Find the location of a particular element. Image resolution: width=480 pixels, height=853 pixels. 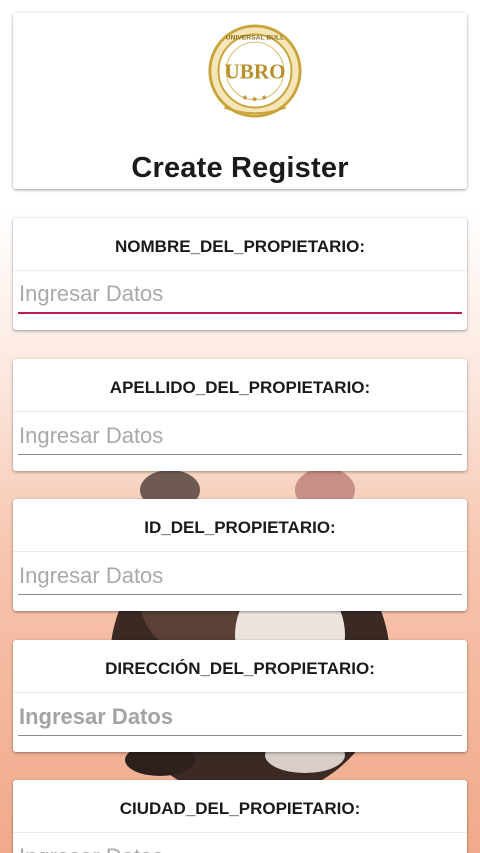

field-label-direccion: DIRECCIÓN_DEL_PROPIETARIO: is located at coordinates (240, 668).